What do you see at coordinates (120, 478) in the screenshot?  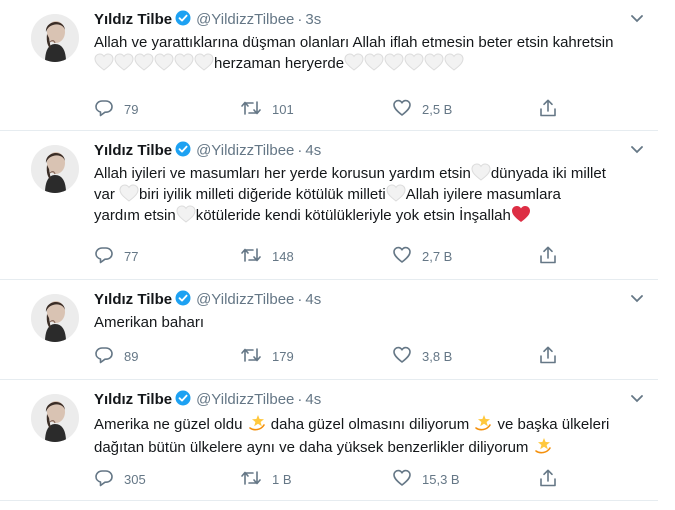 I see `reply-button: 305` at bounding box center [120, 478].